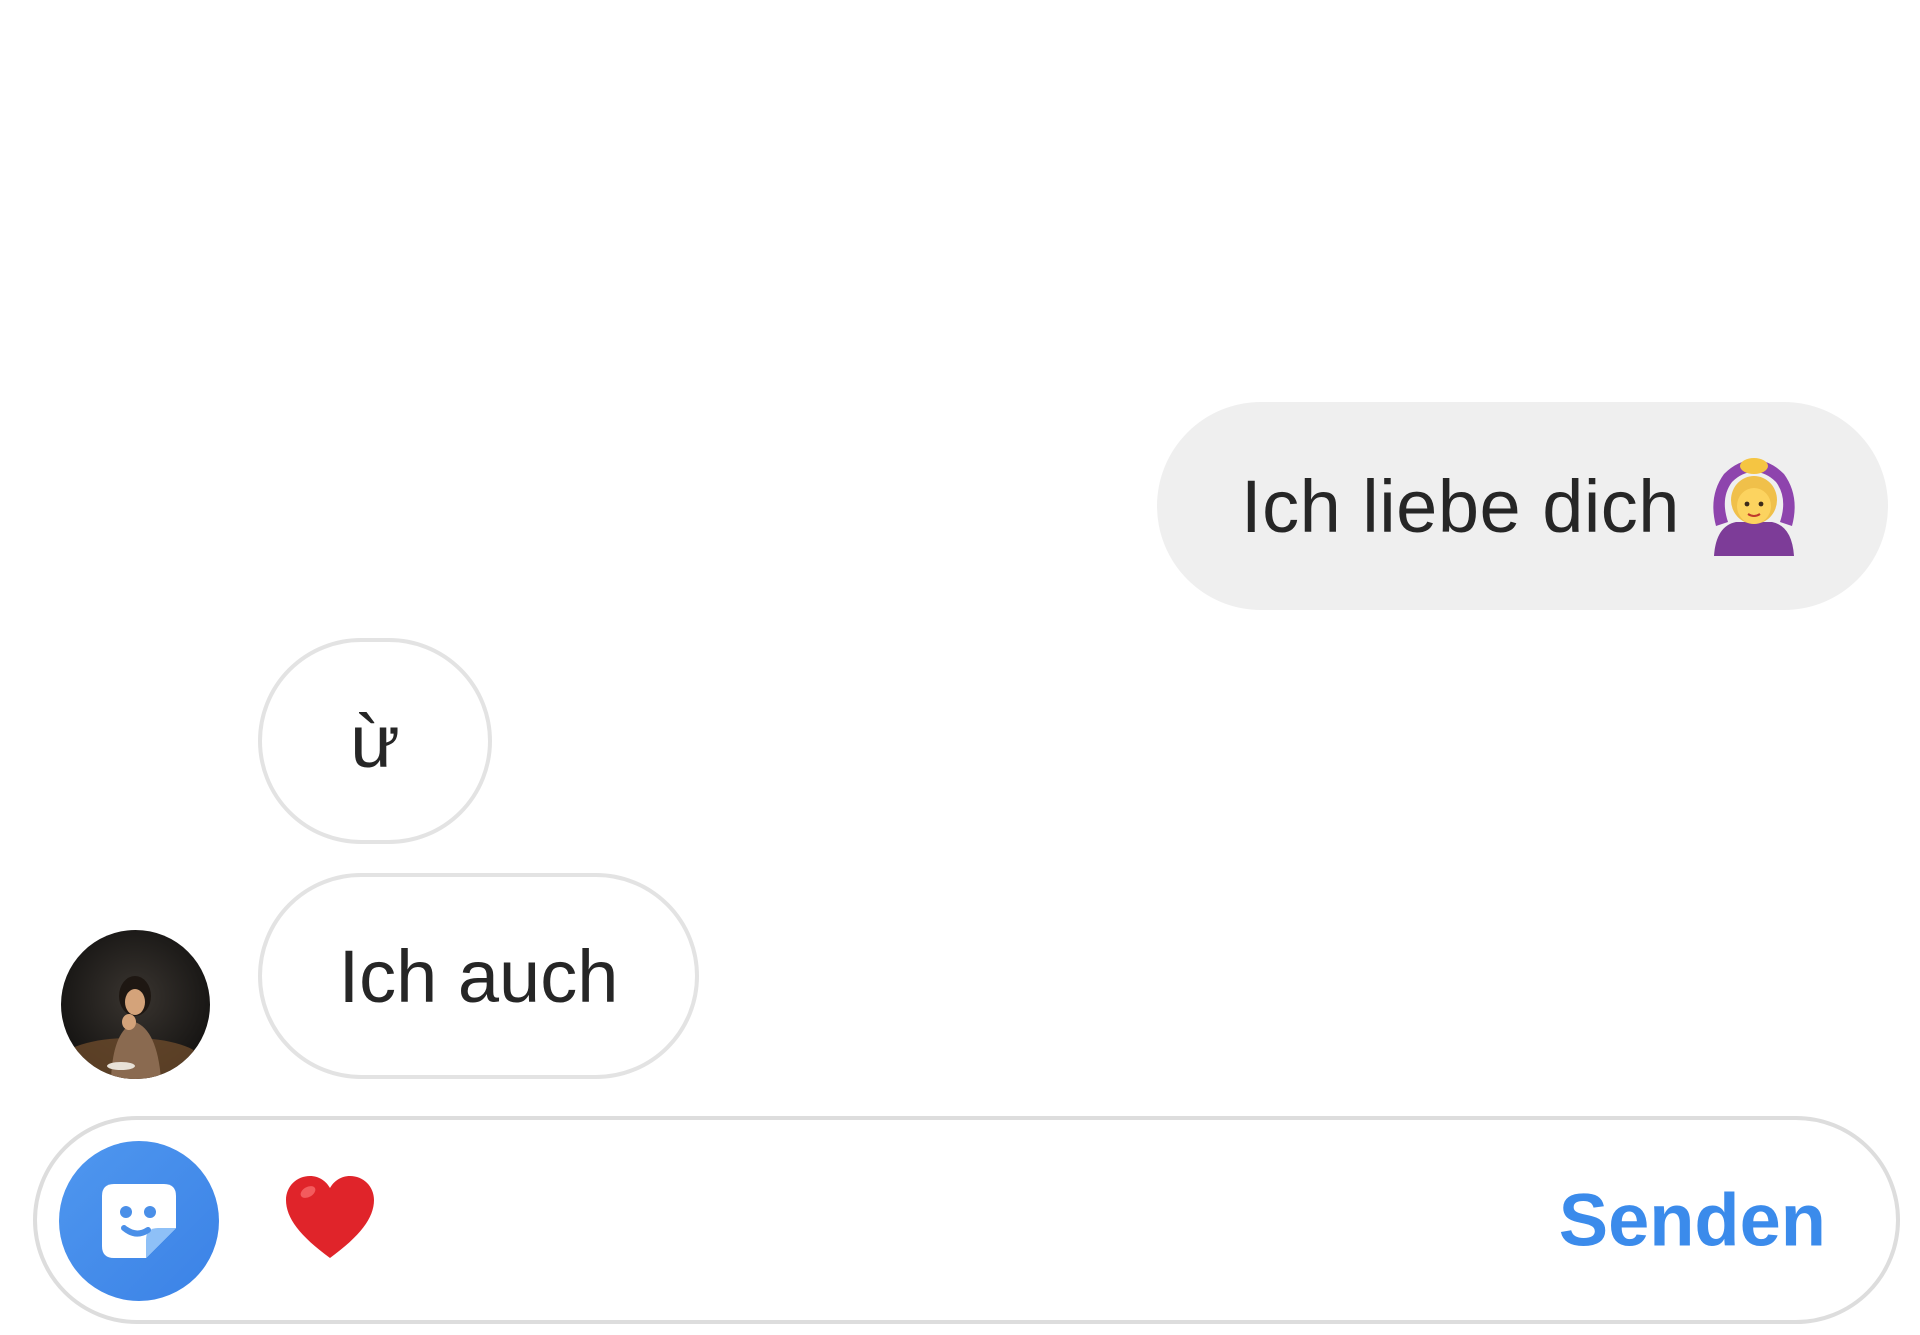 This screenshot has height=1335, width=1920. I want to click on contact-avatar, so click(135, 1004).